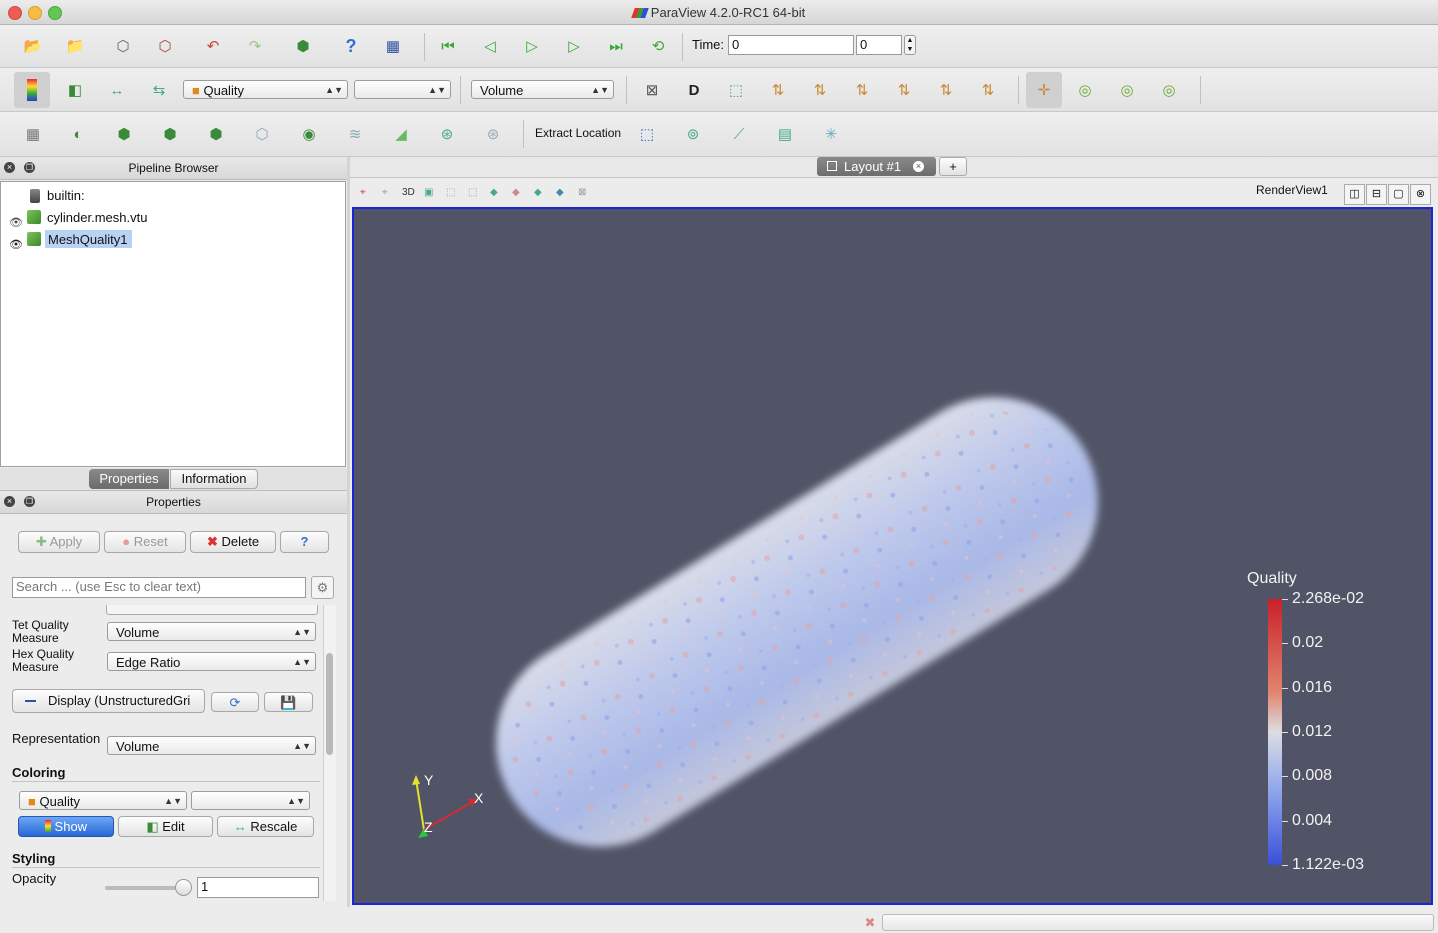  I want to click on scrollbar-thumb, so click(329, 704).